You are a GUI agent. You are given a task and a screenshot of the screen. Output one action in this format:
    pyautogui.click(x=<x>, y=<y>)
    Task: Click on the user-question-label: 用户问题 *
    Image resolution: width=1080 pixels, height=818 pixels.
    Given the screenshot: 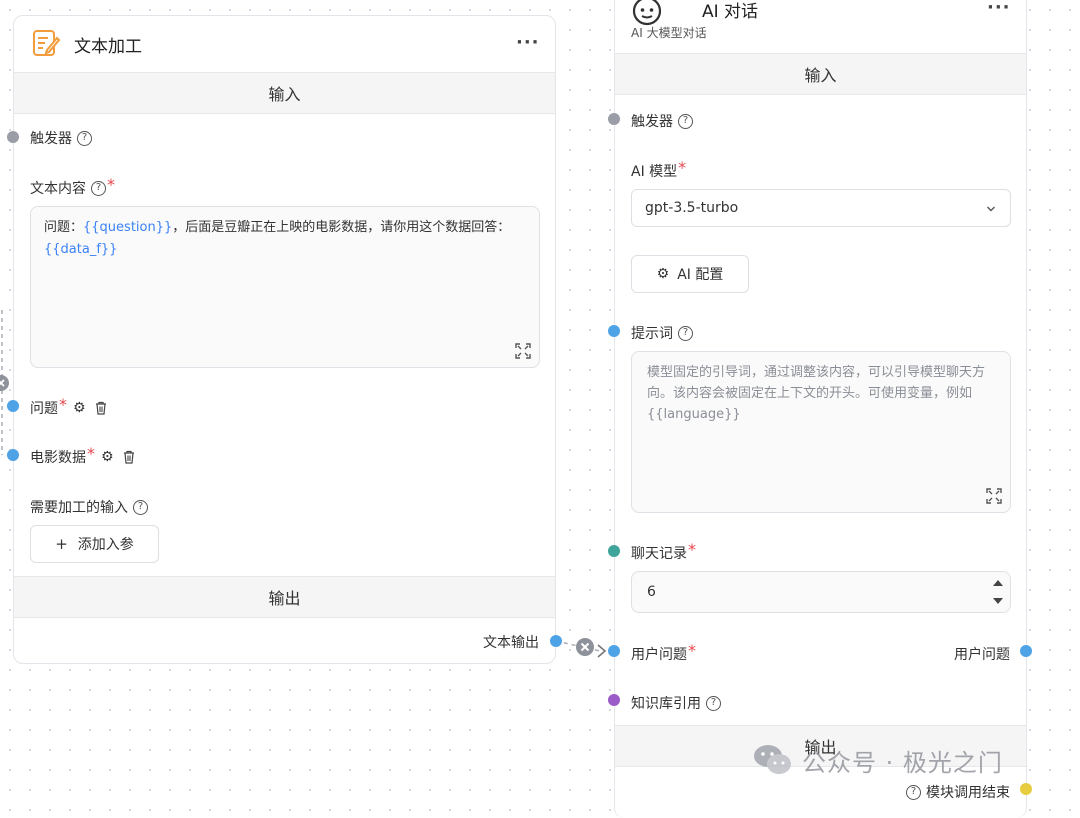 What is the action you would take?
    pyautogui.click(x=663, y=652)
    